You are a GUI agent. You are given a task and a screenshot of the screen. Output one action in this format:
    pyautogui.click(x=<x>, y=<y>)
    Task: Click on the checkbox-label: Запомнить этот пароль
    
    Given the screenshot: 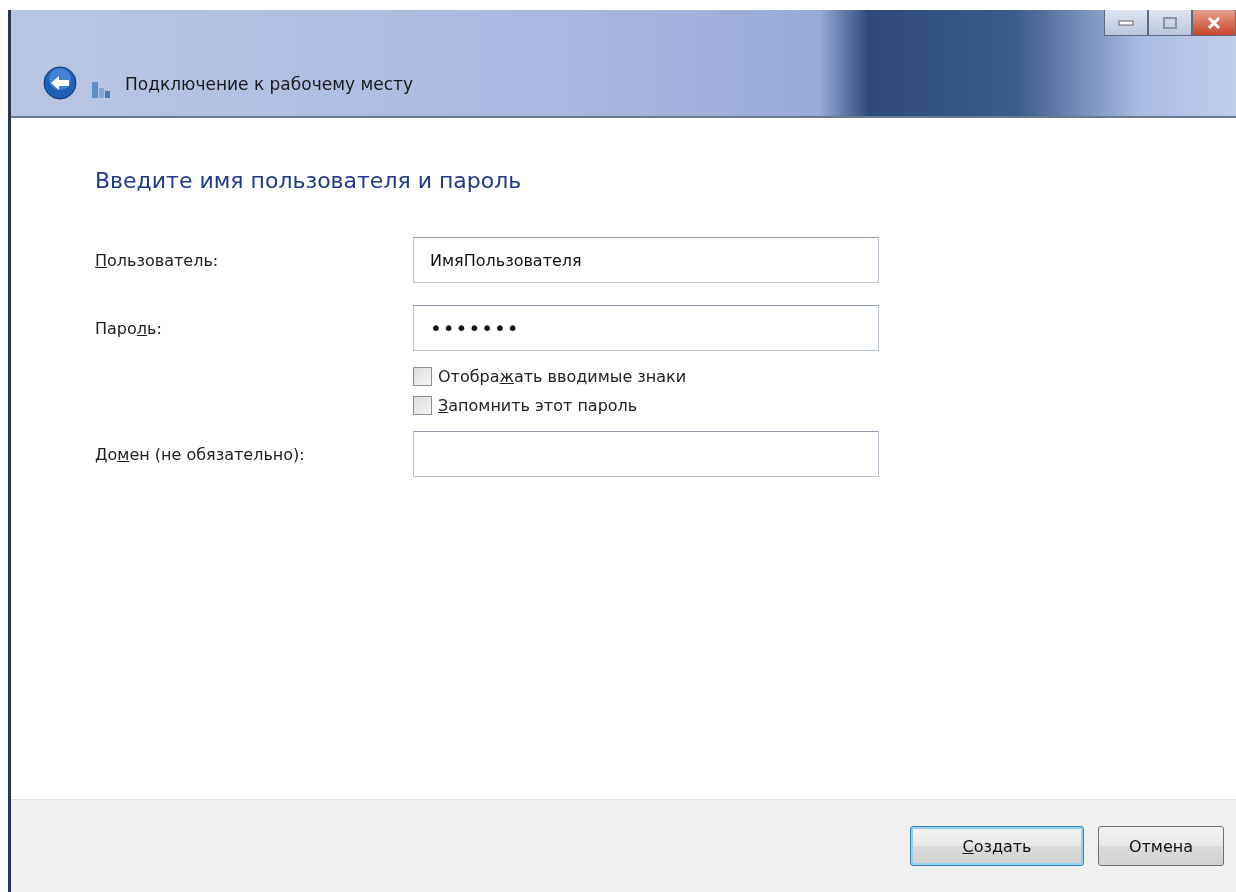 What is the action you would take?
    pyautogui.click(x=538, y=405)
    